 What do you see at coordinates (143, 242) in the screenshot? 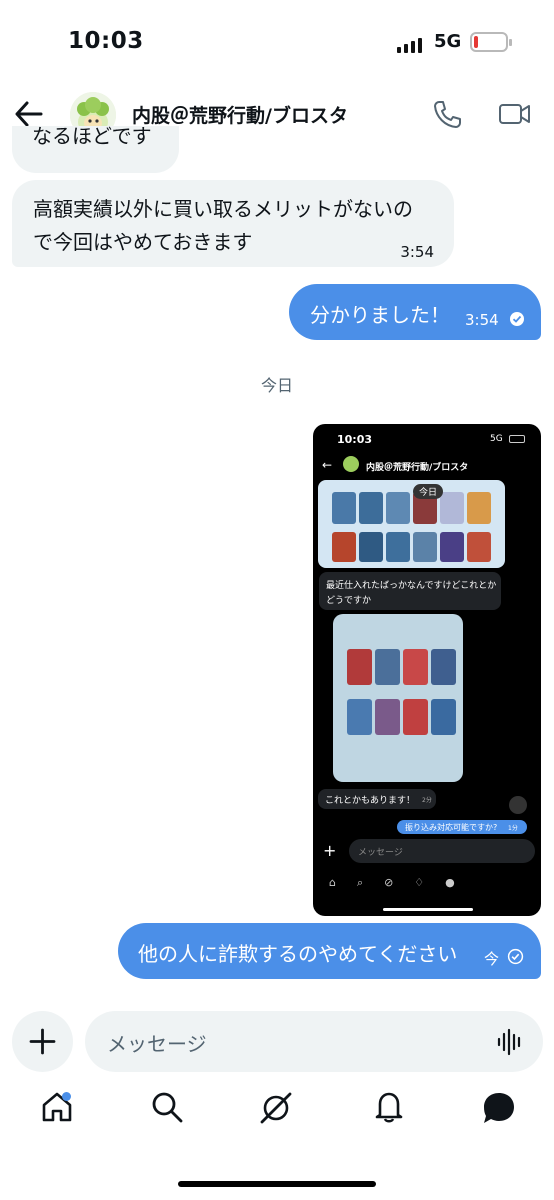
I see `message-text-line2: で今回はやめておきます` at bounding box center [143, 242].